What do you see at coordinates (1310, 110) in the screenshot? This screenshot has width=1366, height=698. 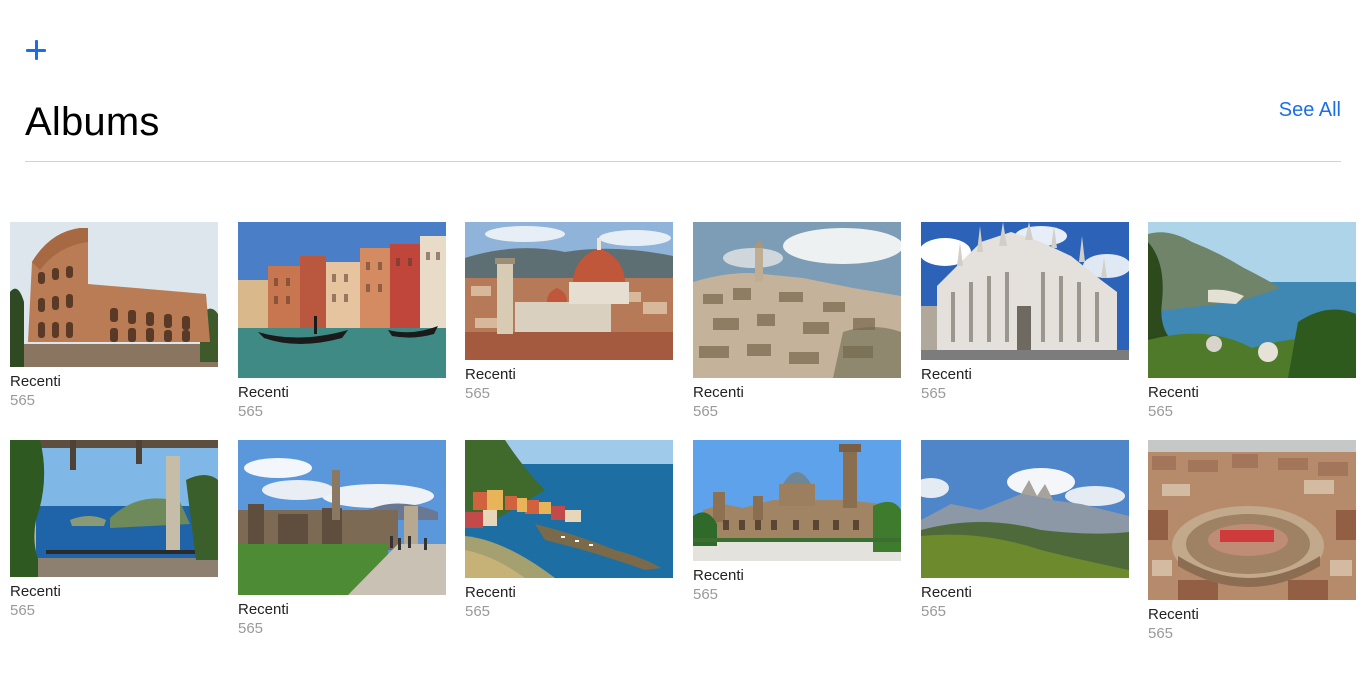 I see `see-all-link: See All` at bounding box center [1310, 110].